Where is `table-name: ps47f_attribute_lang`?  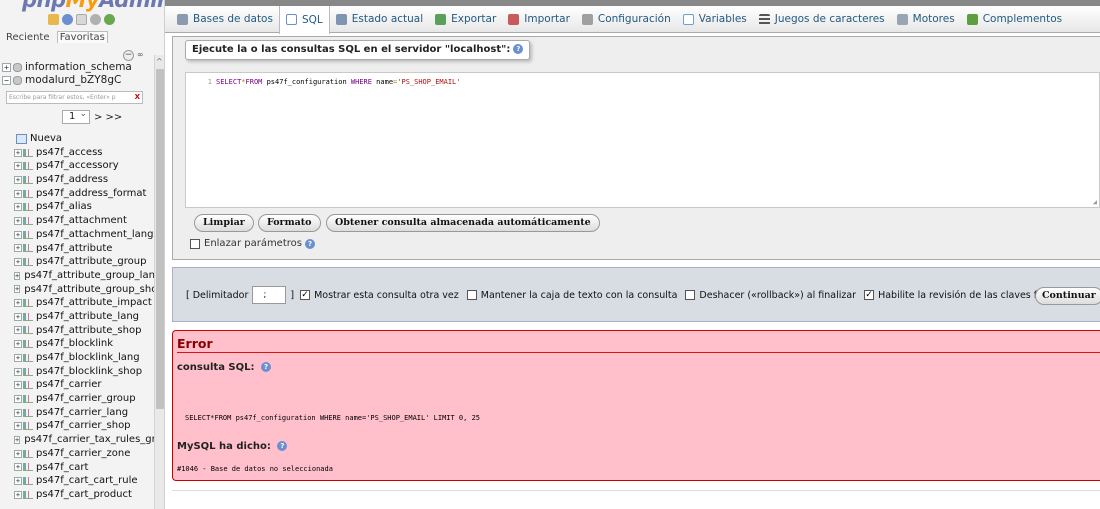 table-name: ps47f_attribute_lang is located at coordinates (87, 317).